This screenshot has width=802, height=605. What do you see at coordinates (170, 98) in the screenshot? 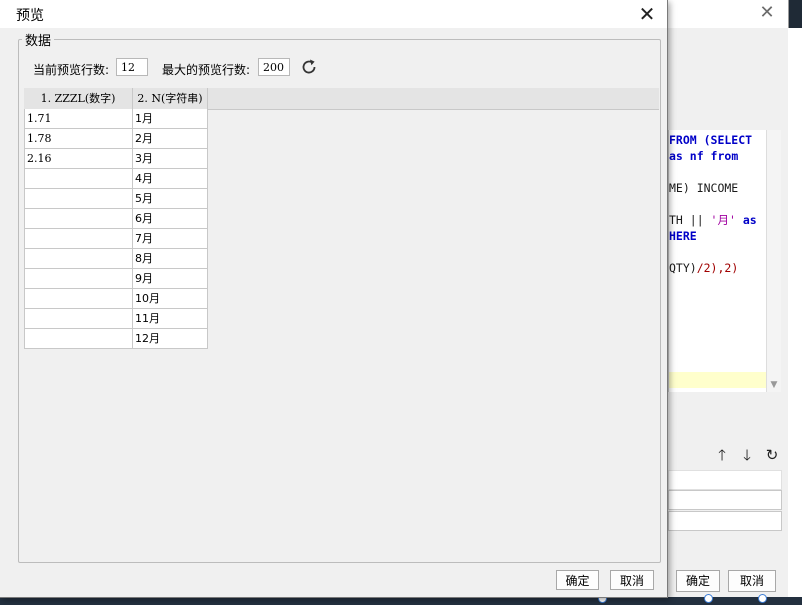
I see `column-header: 2. N(字符串)` at bounding box center [170, 98].